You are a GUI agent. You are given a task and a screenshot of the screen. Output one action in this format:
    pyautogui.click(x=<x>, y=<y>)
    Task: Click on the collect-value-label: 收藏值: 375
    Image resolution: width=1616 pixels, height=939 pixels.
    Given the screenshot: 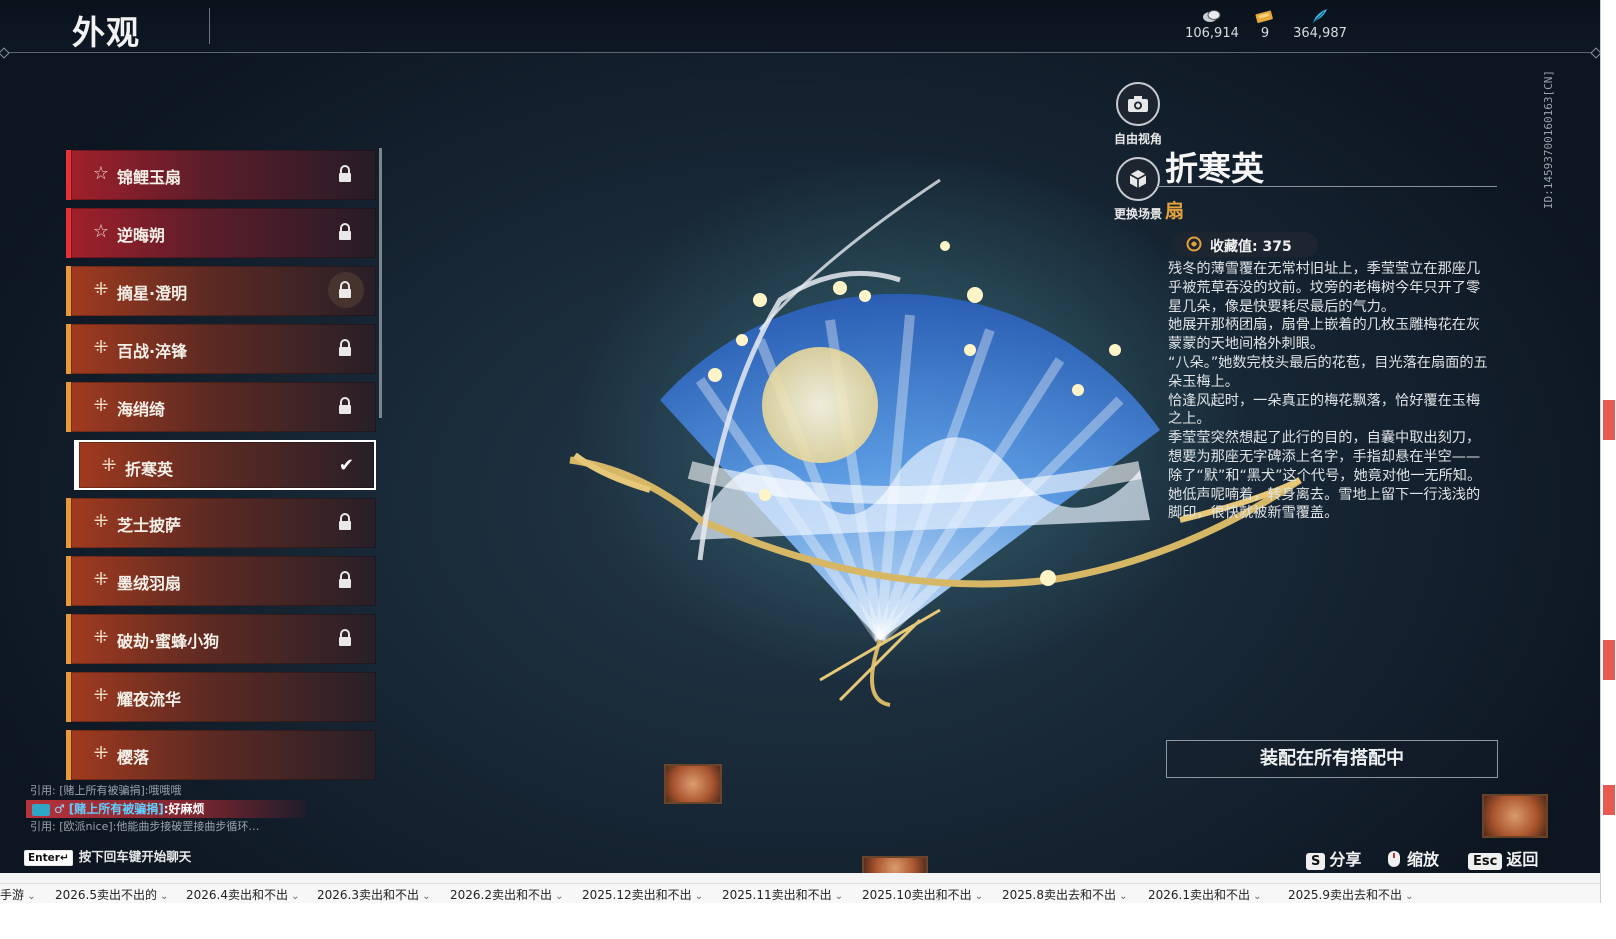 What is the action you would take?
    pyautogui.click(x=1251, y=247)
    